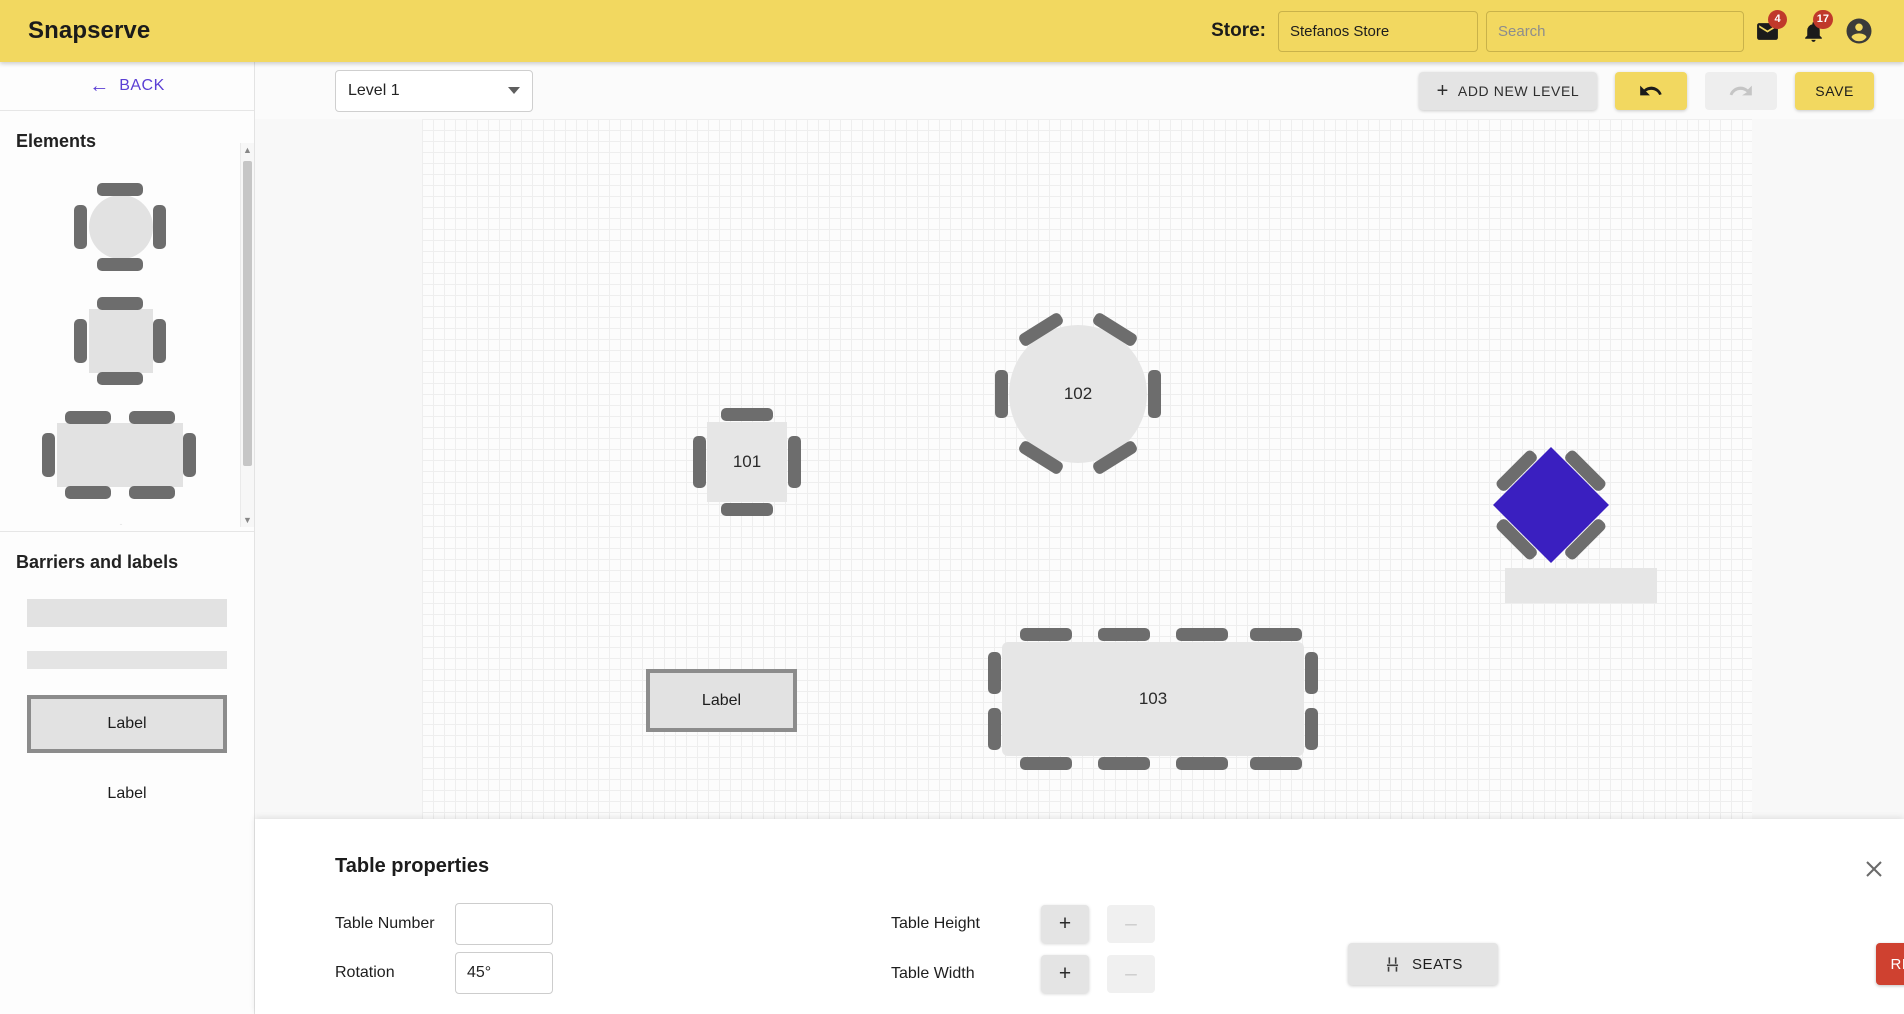 The image size is (1904, 1014). Describe the element at coordinates (1777, 19) in the screenshot. I see `mail-badge: 4` at that location.